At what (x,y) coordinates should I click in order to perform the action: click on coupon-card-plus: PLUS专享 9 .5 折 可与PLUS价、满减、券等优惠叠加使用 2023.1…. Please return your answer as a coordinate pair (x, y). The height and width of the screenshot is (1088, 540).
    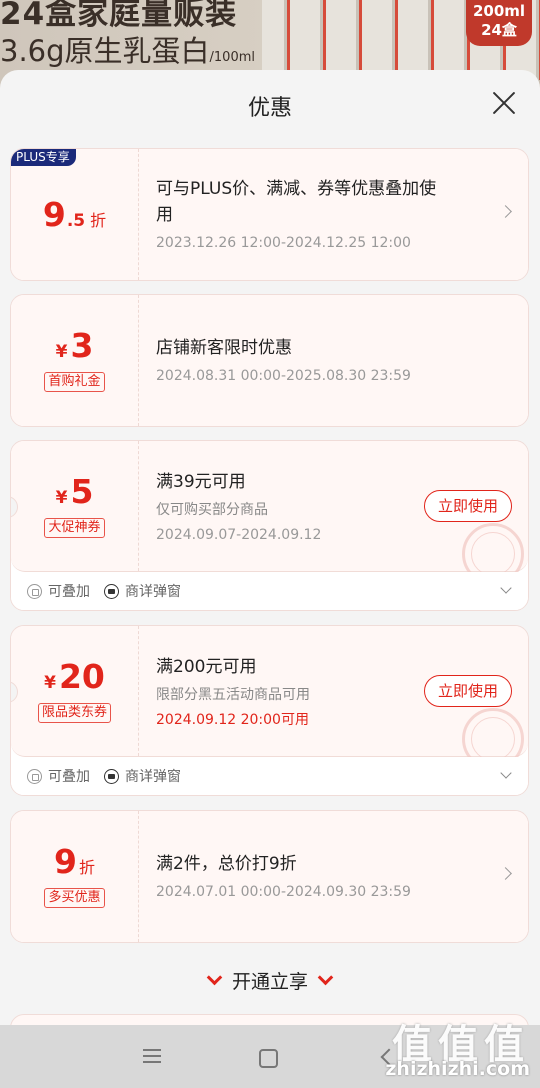
    Looking at the image, I should click on (269, 214).